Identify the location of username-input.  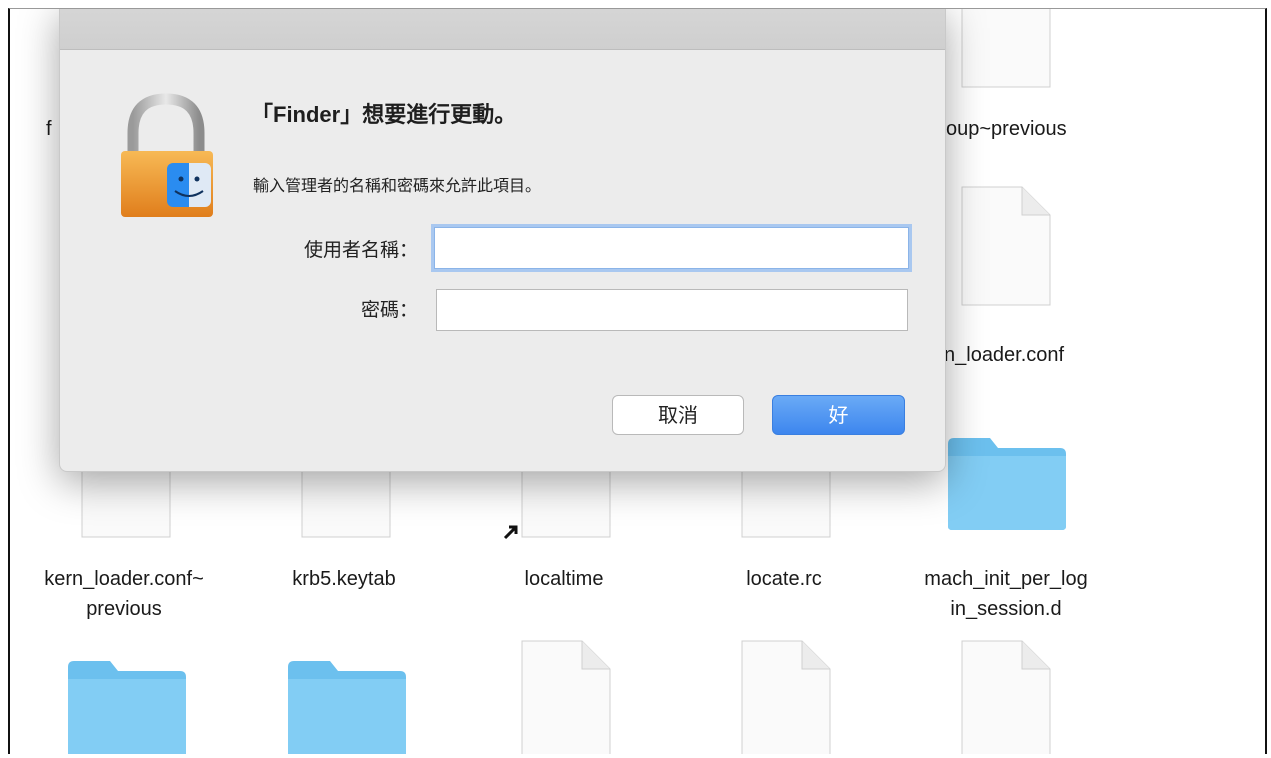
(671, 248).